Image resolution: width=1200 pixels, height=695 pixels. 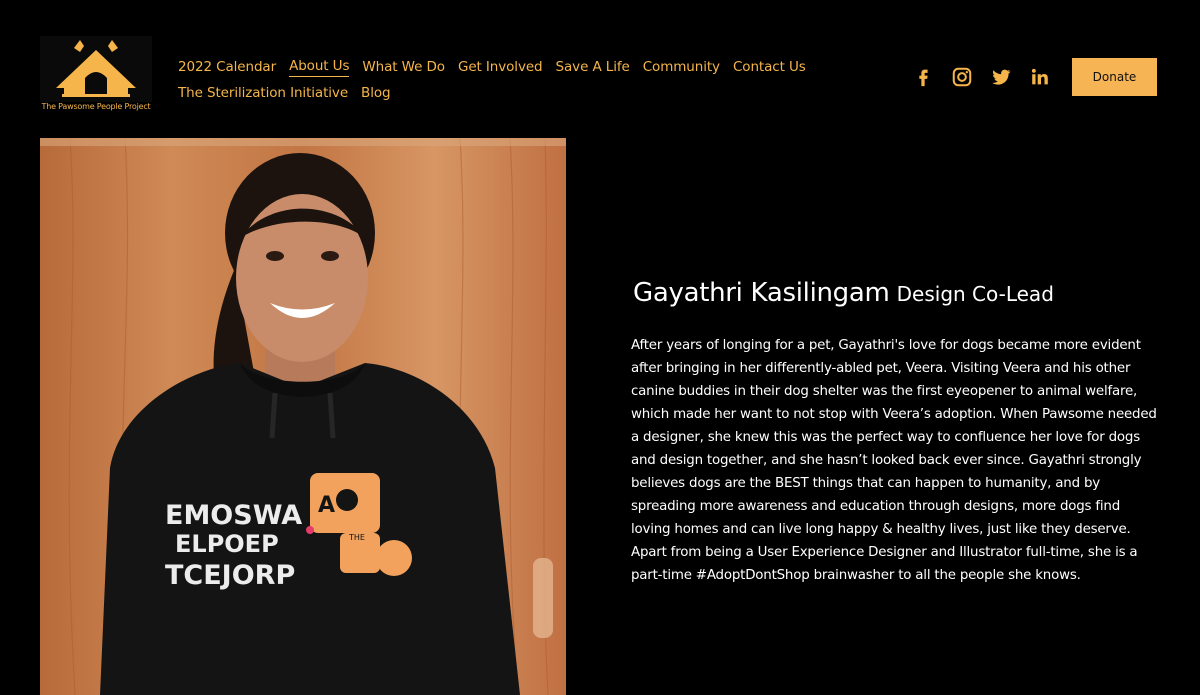 What do you see at coordinates (227, 544) in the screenshot?
I see `shirt-print-line2: ELPOEP` at bounding box center [227, 544].